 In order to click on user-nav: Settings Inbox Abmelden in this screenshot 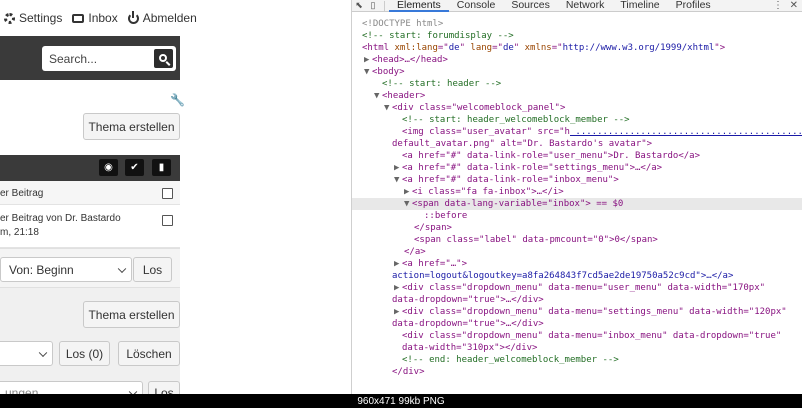, I will do `click(100, 18)`.